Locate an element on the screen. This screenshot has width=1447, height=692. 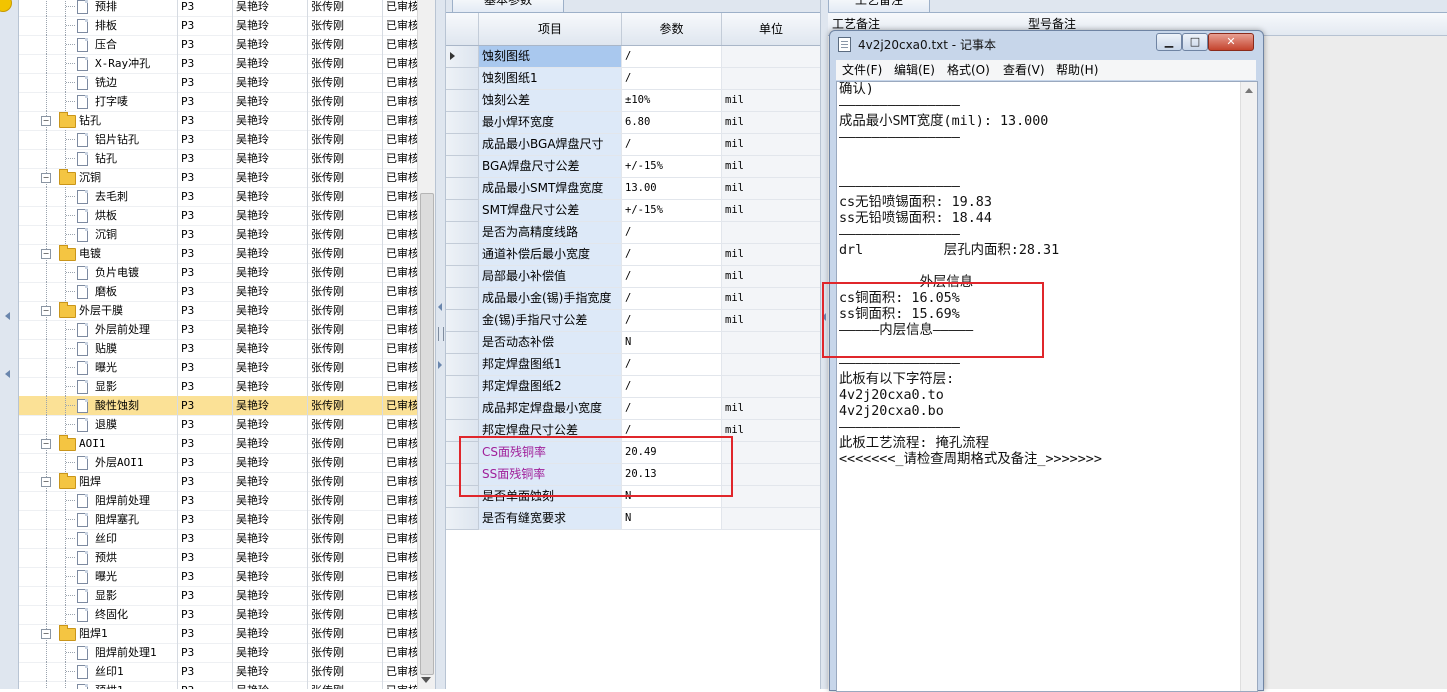
param-row: 成品最小SMT焊盘宽度 13.00 mil is located at coordinates (633, 189).